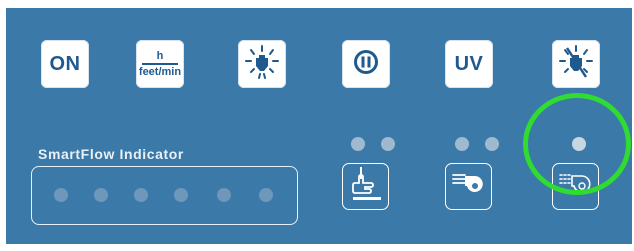 The width and height of the screenshot is (634, 251). I want to click on blower-icon, so click(469, 186).